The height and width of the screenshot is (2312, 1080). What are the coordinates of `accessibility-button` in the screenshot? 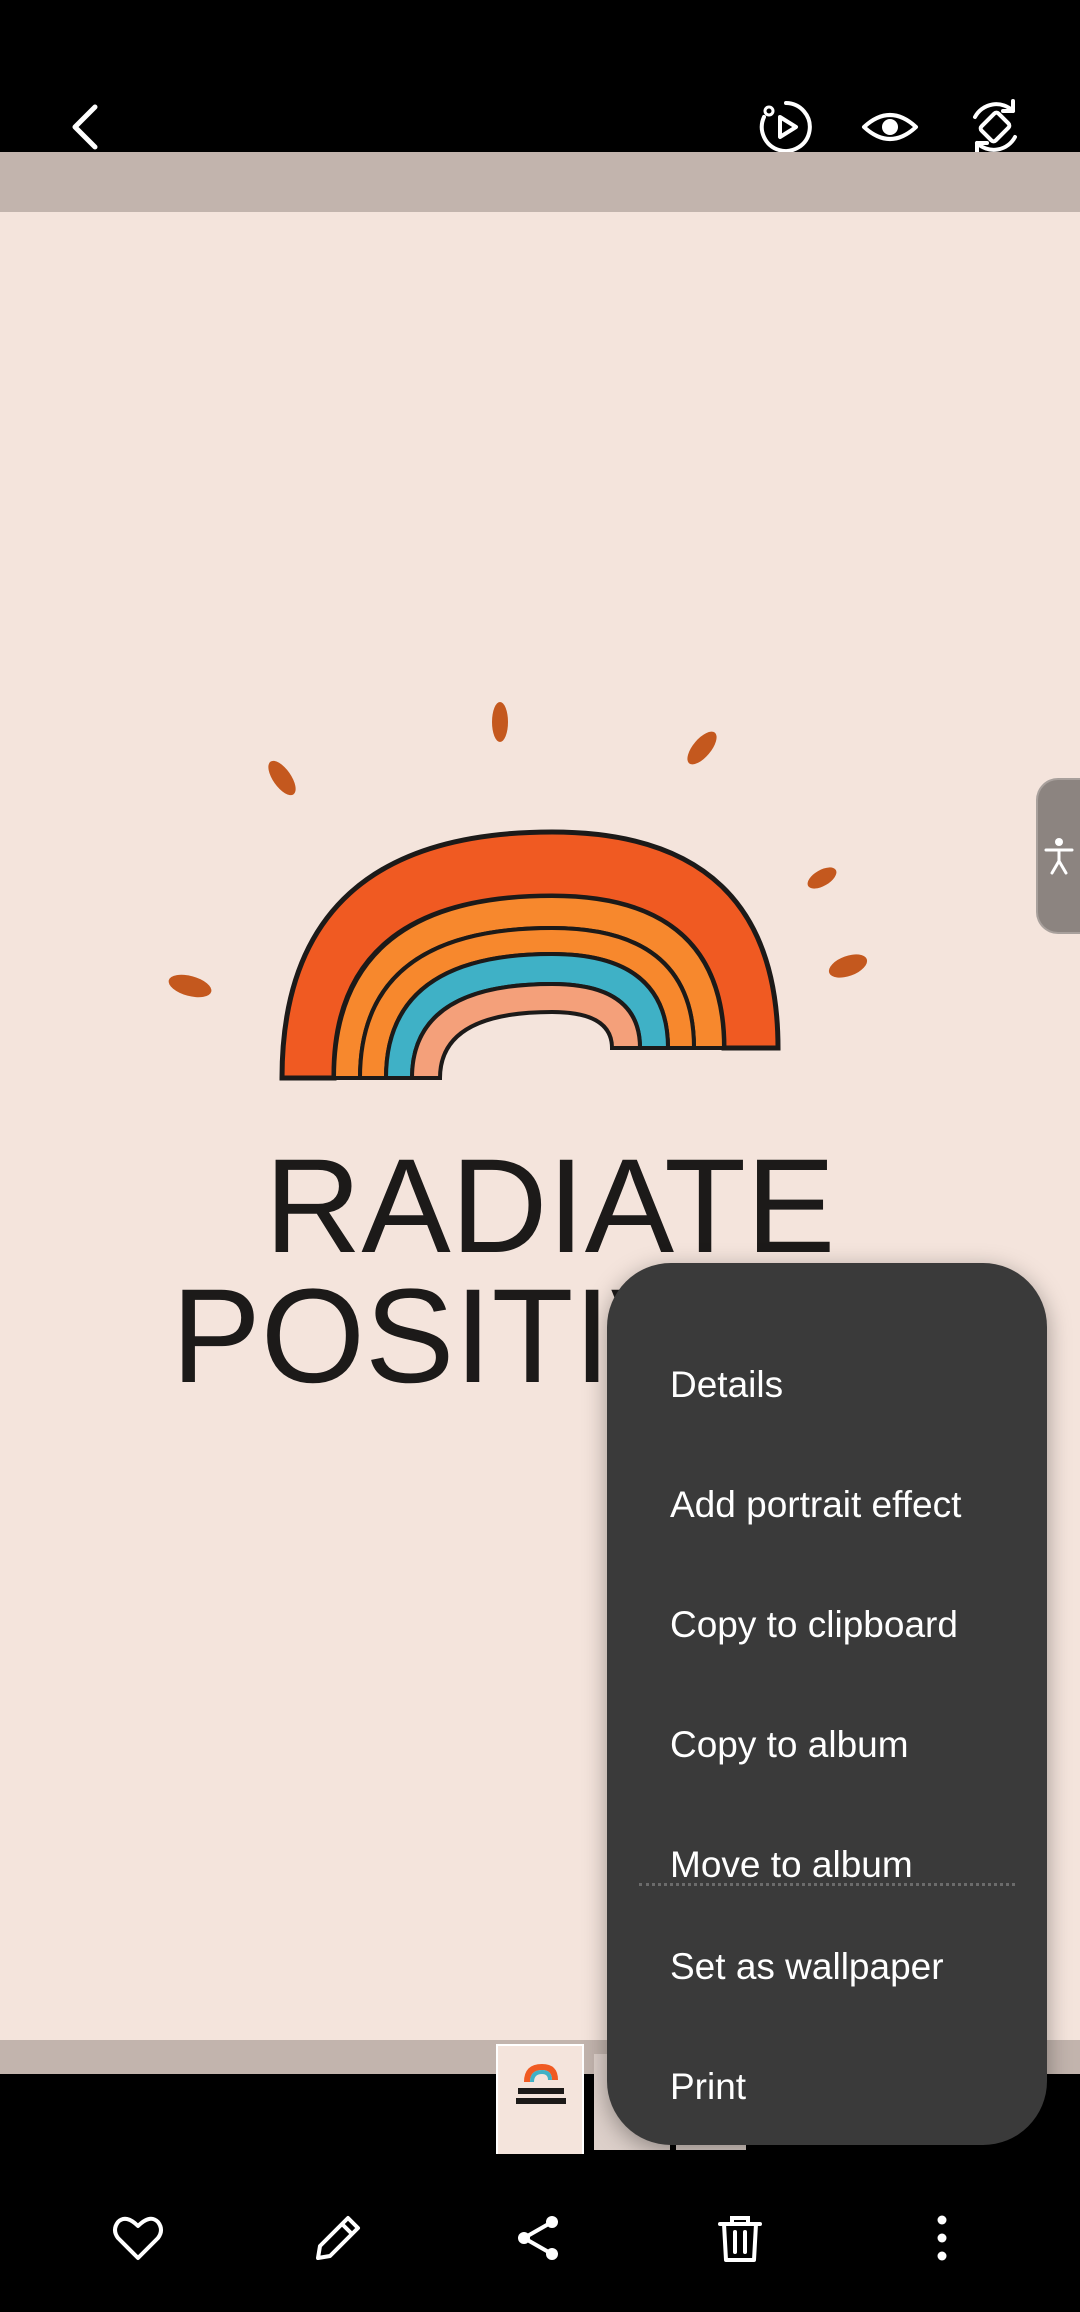 It's located at (1058, 856).